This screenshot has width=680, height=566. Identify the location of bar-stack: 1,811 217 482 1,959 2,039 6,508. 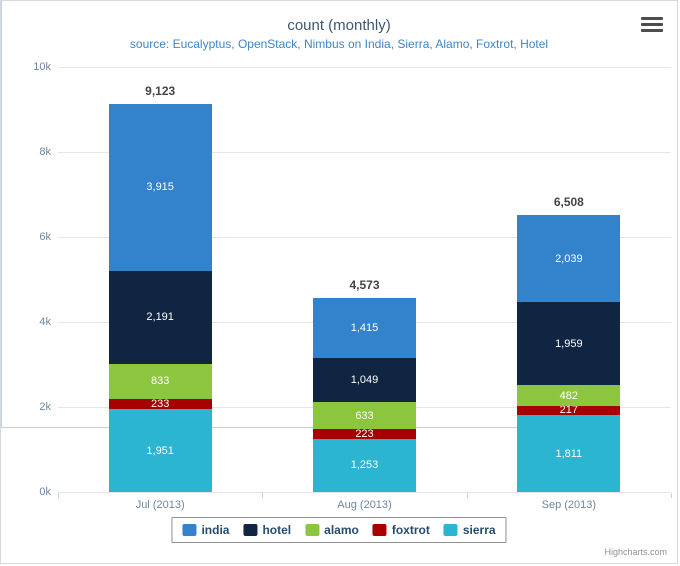
(569, 279).